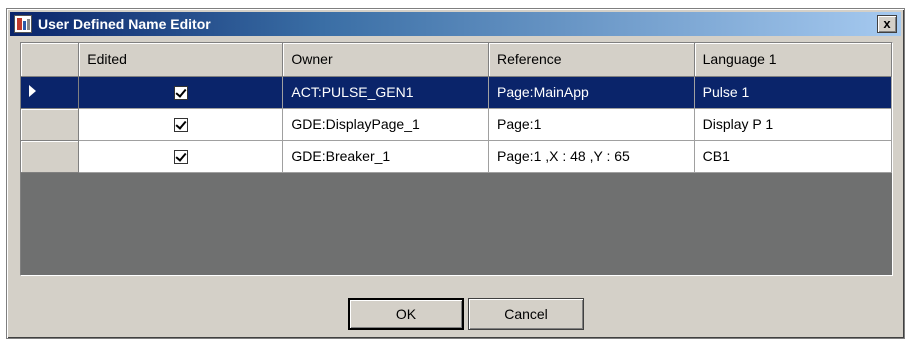  I want to click on grid-header-row: Edited Owner Reference Language 1, so click(456, 60).